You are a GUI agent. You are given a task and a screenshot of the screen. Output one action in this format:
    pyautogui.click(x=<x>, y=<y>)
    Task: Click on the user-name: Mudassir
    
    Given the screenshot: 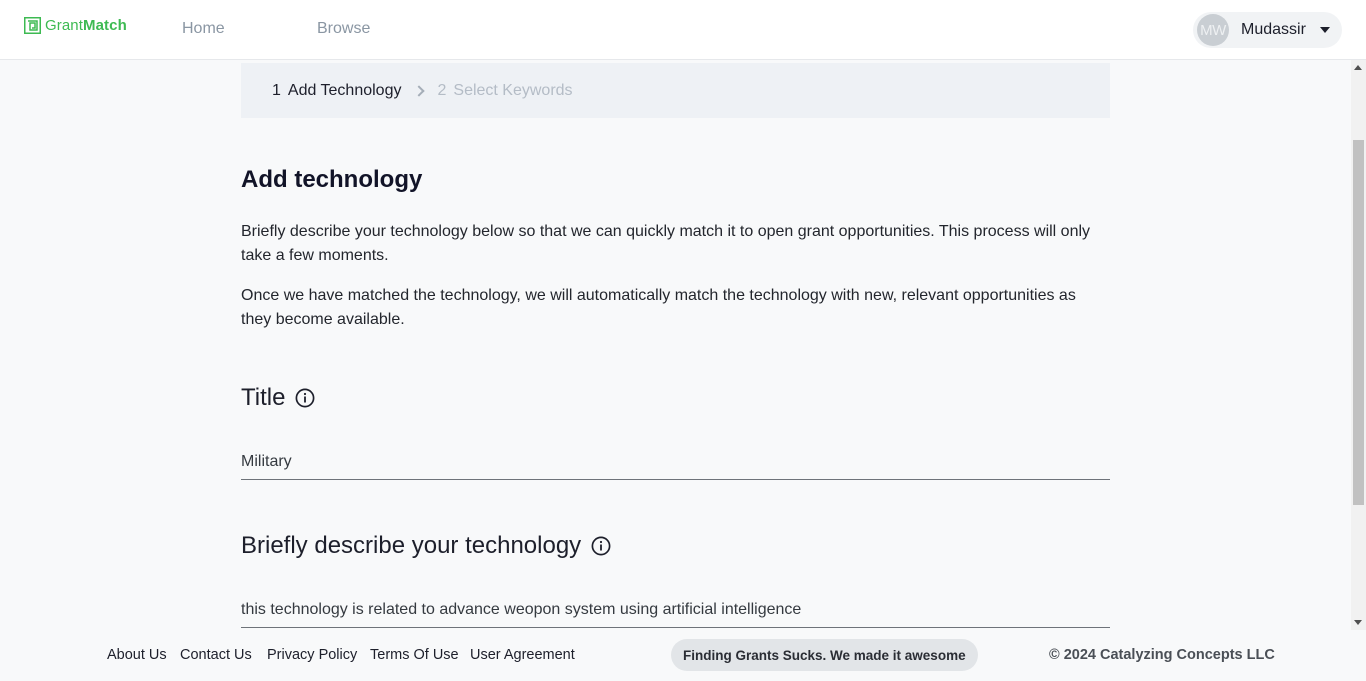 What is the action you would take?
    pyautogui.click(x=1273, y=29)
    